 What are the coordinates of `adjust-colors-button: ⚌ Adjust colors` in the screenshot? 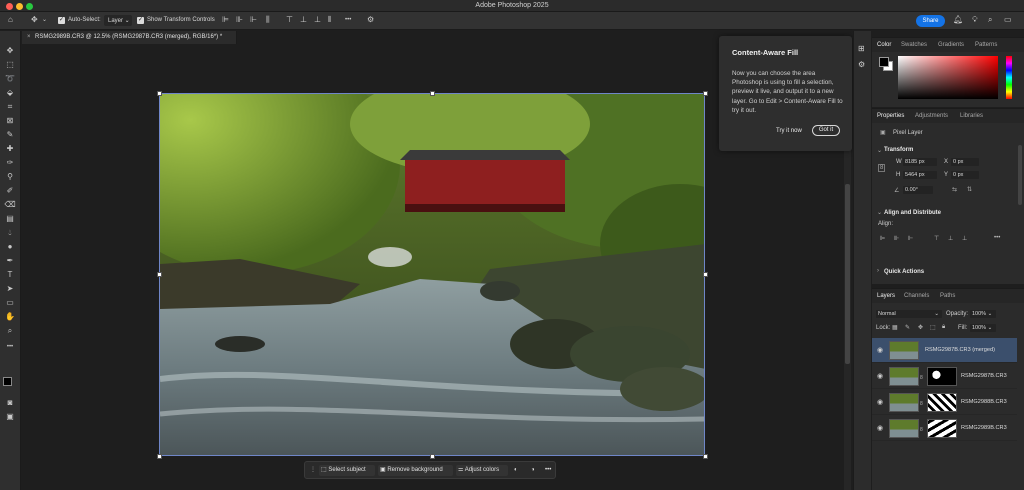 It's located at (482, 470).